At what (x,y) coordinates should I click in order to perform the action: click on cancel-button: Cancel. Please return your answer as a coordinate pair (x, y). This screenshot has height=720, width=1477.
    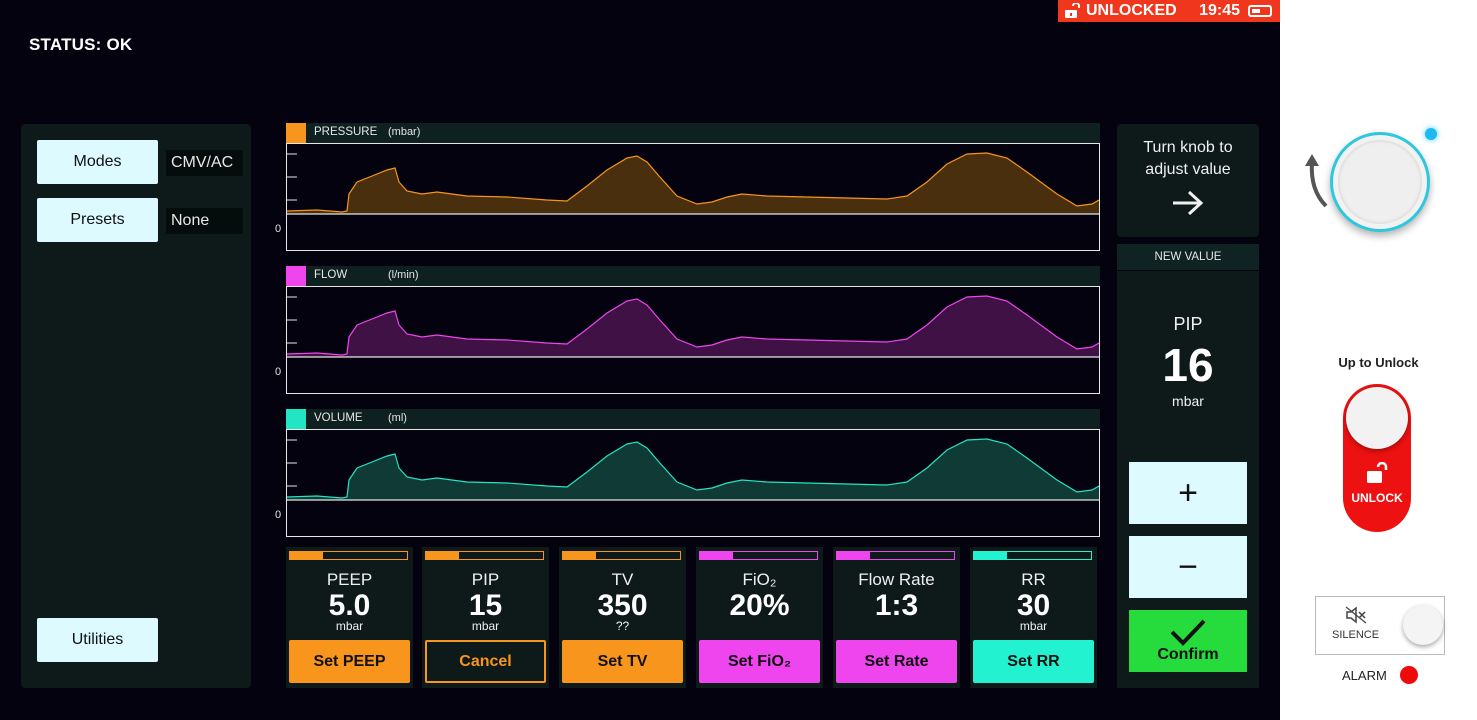
    Looking at the image, I should click on (485, 661).